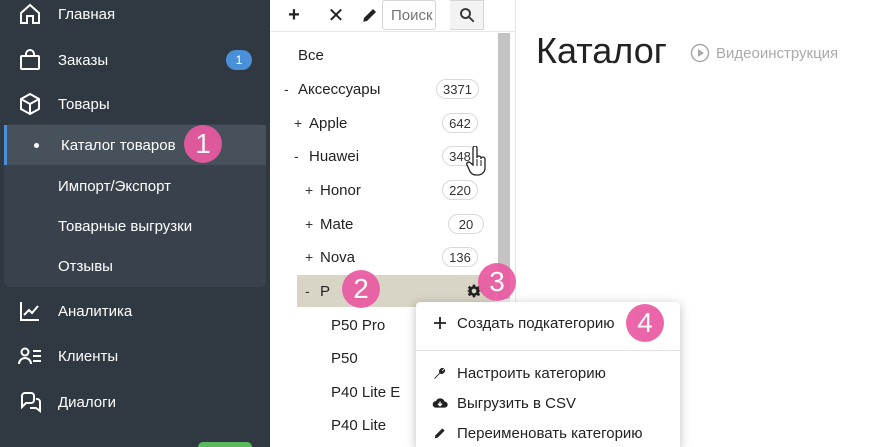 This screenshot has width=896, height=447. I want to click on tree-label: P, so click(325, 291).